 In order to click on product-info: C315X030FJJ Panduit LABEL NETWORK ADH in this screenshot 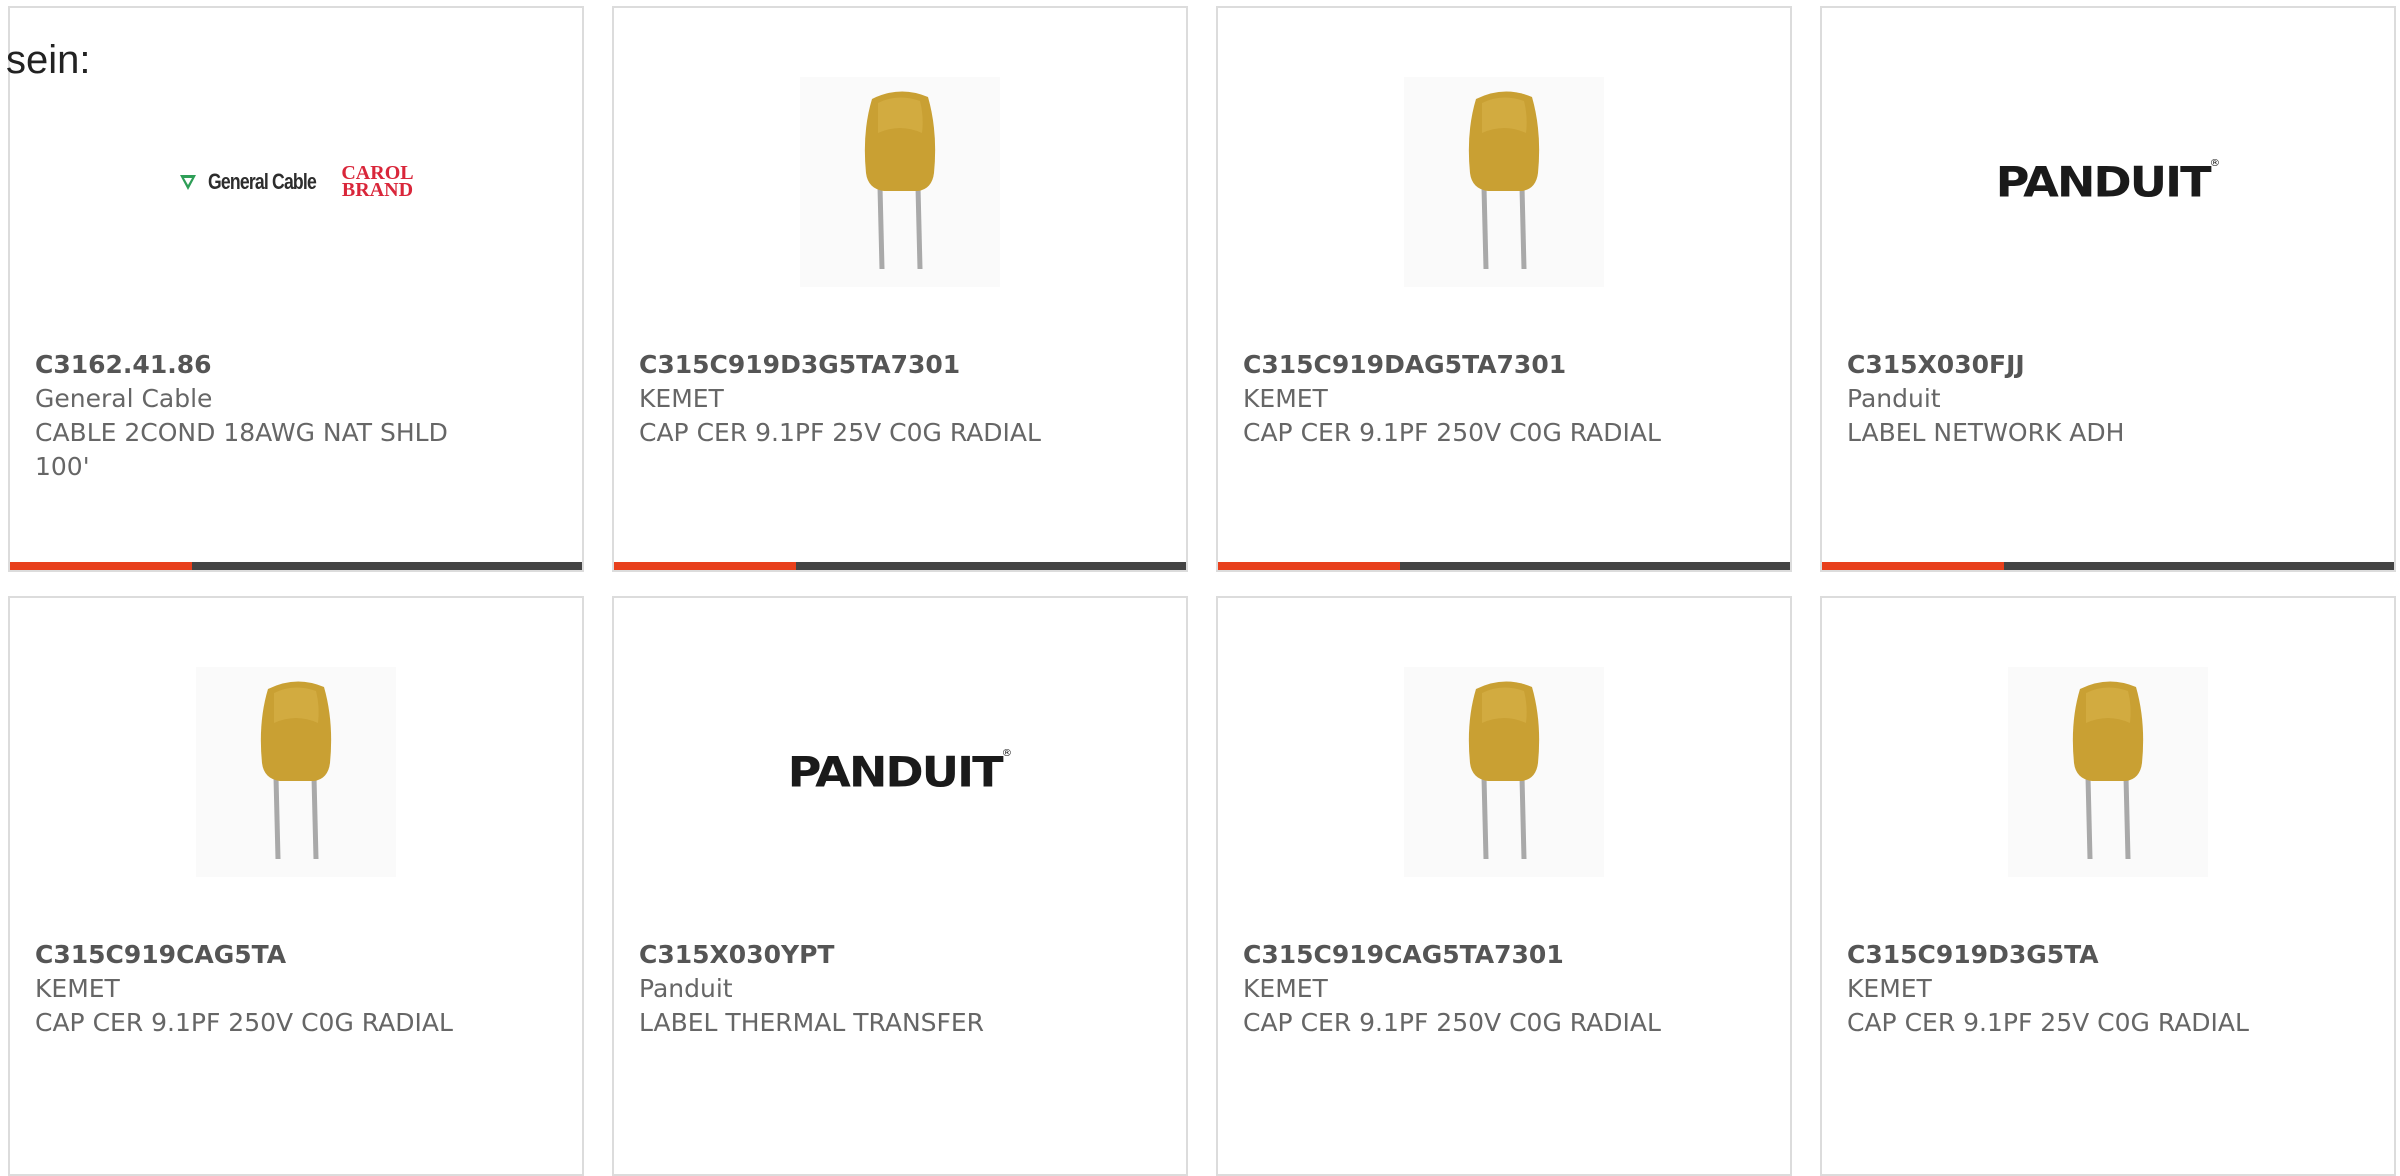, I will do `click(2067, 399)`.